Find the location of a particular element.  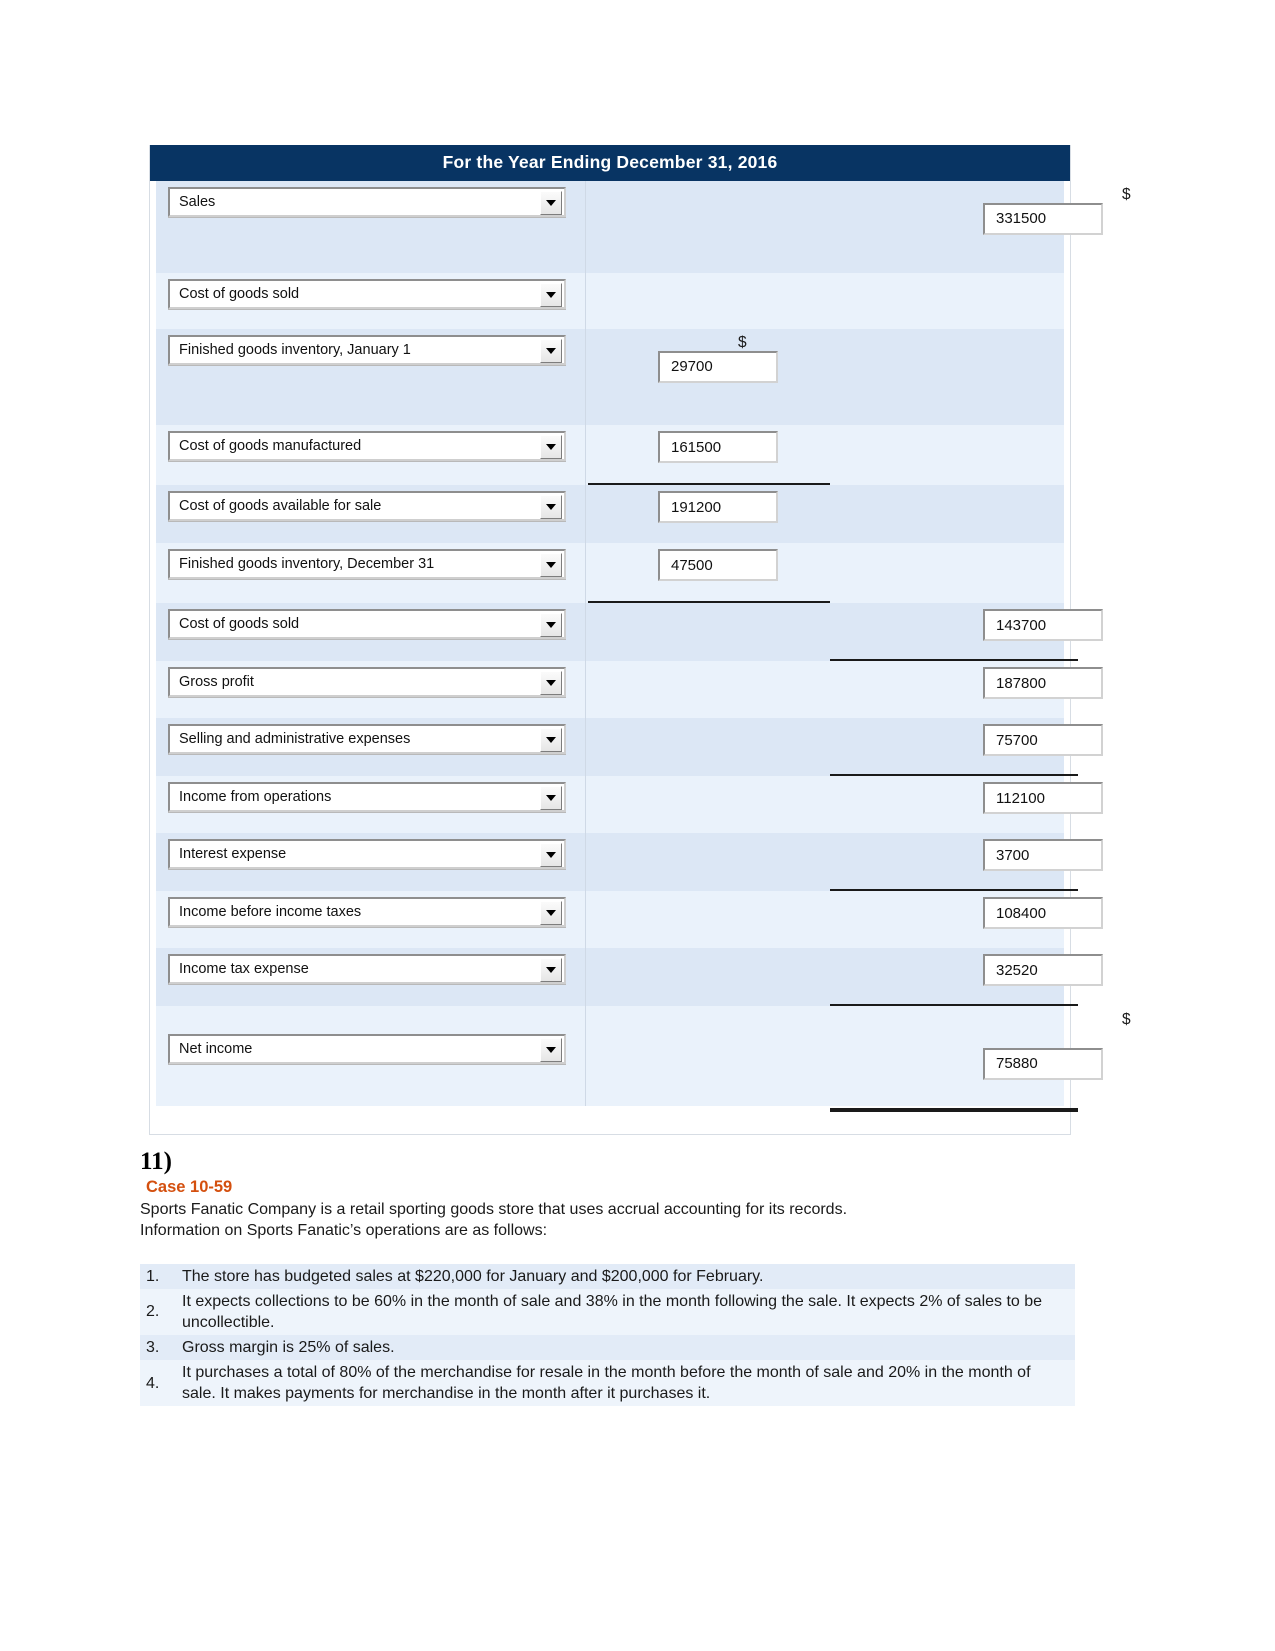

table-row: Net income $ 75880 is located at coordinates (643, 1059).